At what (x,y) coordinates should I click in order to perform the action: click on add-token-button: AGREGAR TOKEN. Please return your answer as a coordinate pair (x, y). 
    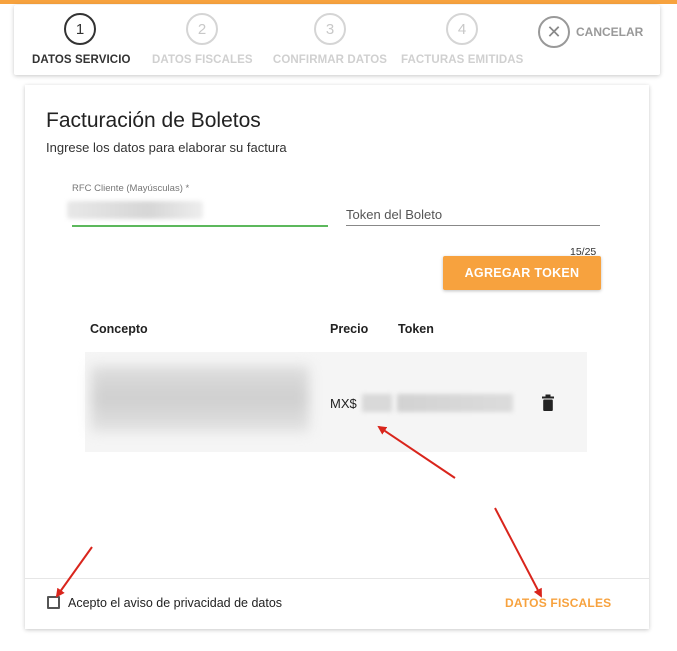
    Looking at the image, I should click on (522, 273).